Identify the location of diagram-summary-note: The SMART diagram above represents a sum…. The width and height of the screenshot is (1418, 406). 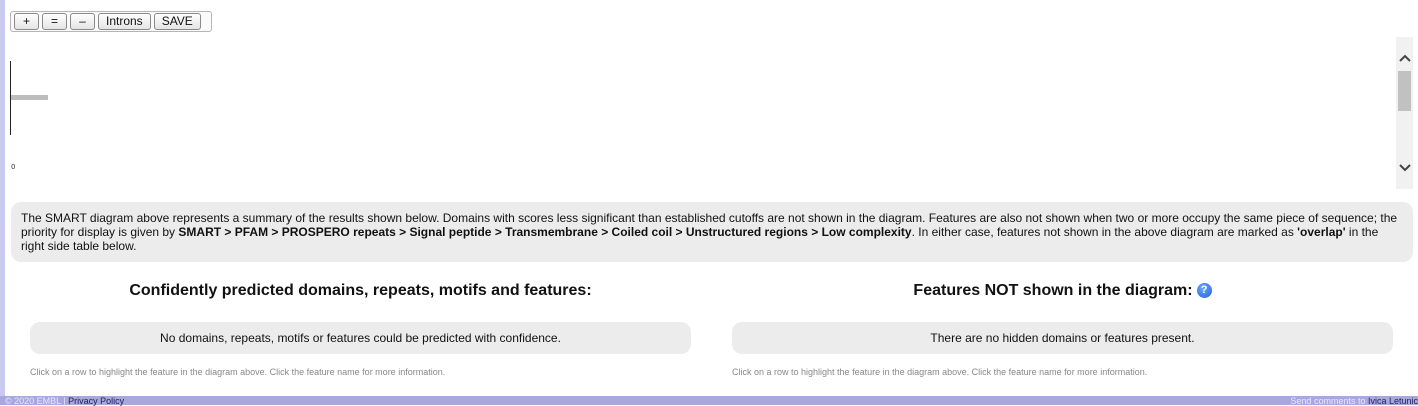
(712, 232).